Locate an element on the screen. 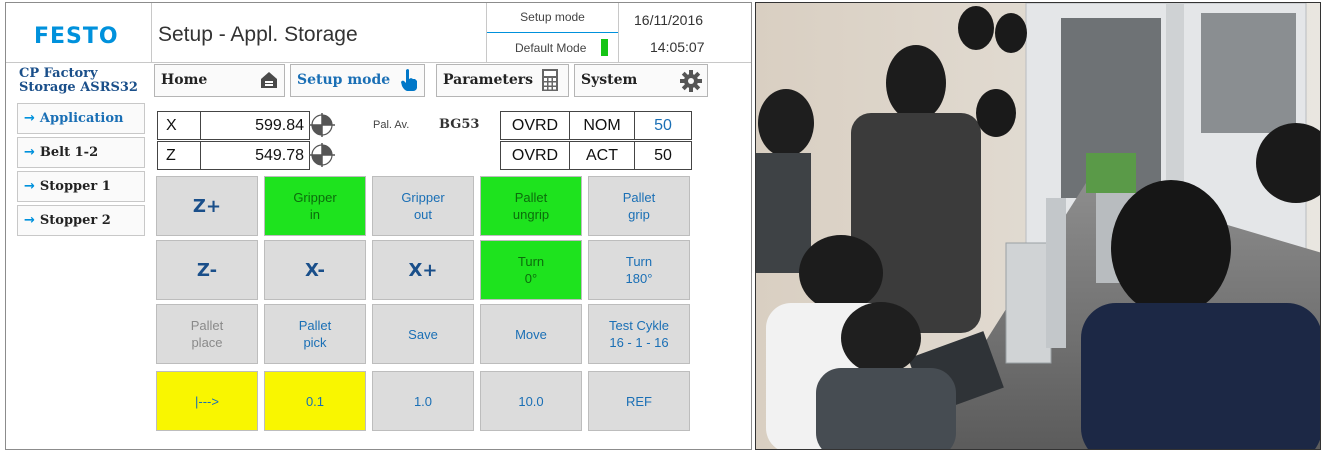 Image resolution: width=1324 pixels, height=452 pixels. sidebar-item-label: Application is located at coordinates (81, 118).